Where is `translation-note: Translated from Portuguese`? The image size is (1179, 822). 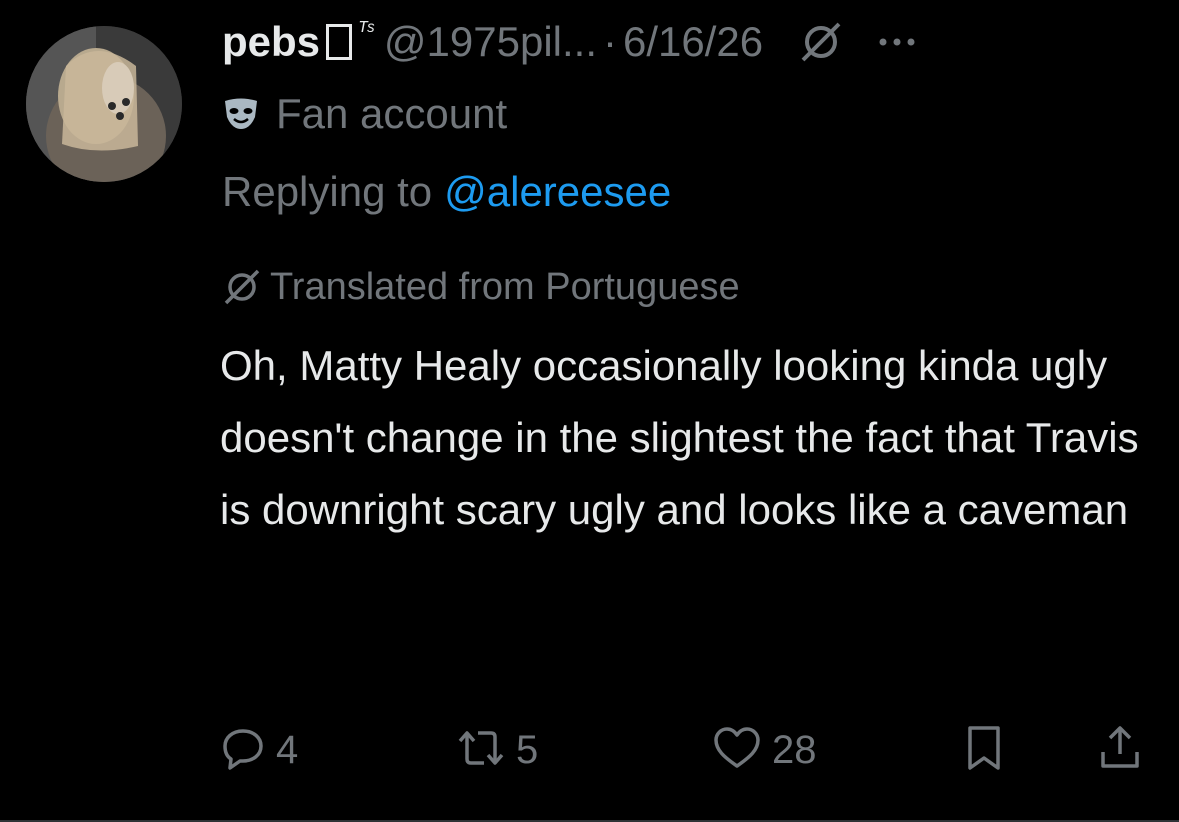 translation-note: Translated from Portuguese is located at coordinates (481, 287).